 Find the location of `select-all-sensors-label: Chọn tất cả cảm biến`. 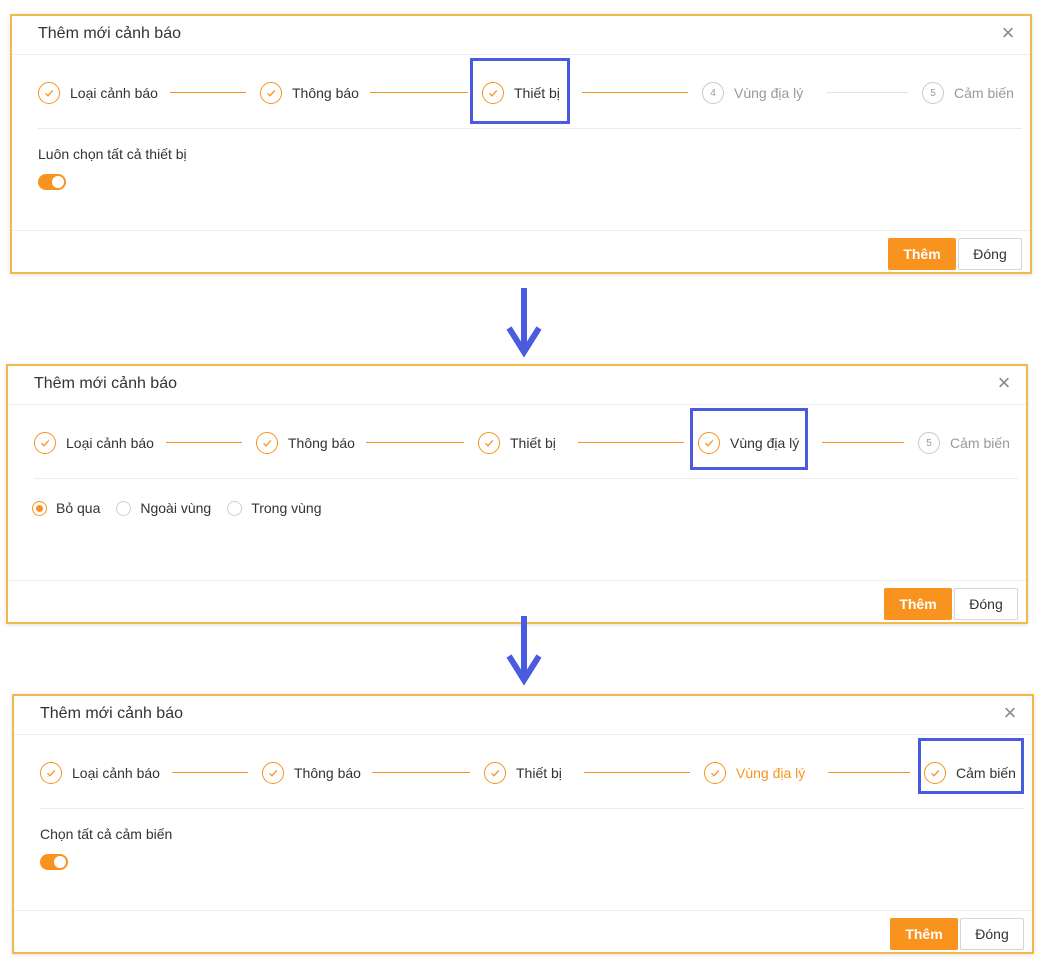

select-all-sensors-label: Chọn tất cả cảm biến is located at coordinates (106, 834).